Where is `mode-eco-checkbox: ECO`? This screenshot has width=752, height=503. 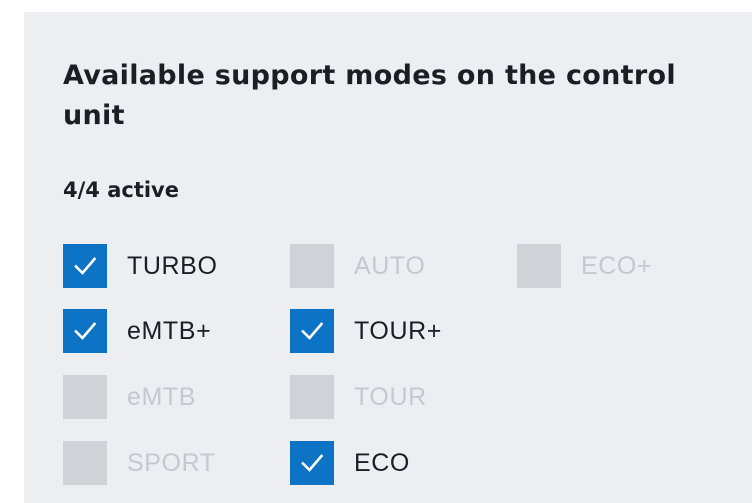
mode-eco-checkbox: ECO is located at coordinates (350, 463).